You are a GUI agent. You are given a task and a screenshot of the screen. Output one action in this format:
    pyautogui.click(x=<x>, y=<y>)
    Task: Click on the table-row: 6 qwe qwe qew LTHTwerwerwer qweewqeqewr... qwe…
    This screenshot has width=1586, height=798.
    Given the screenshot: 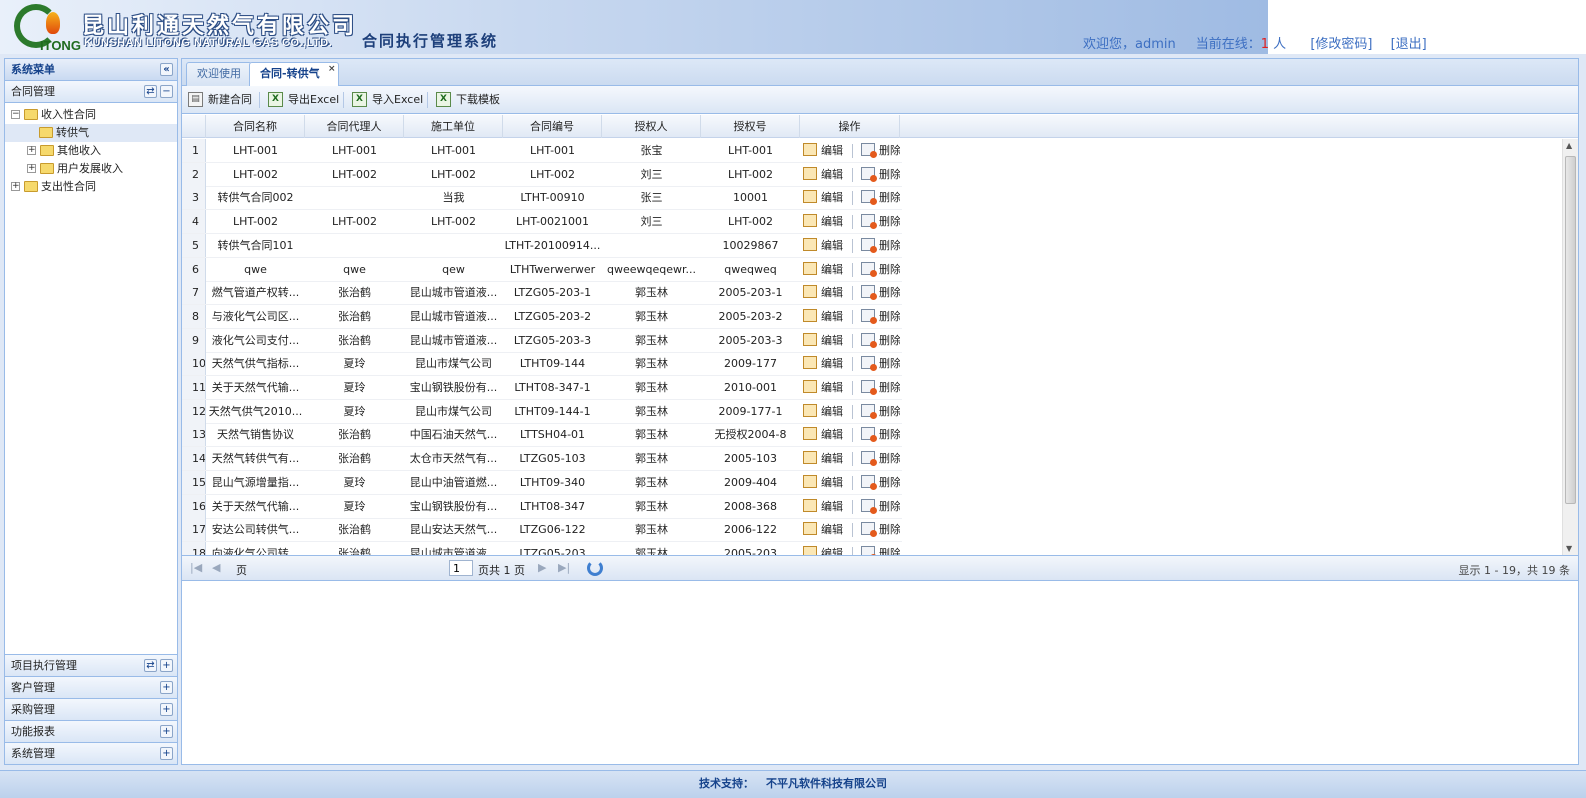 What is the action you would take?
    pyautogui.click(x=542, y=269)
    